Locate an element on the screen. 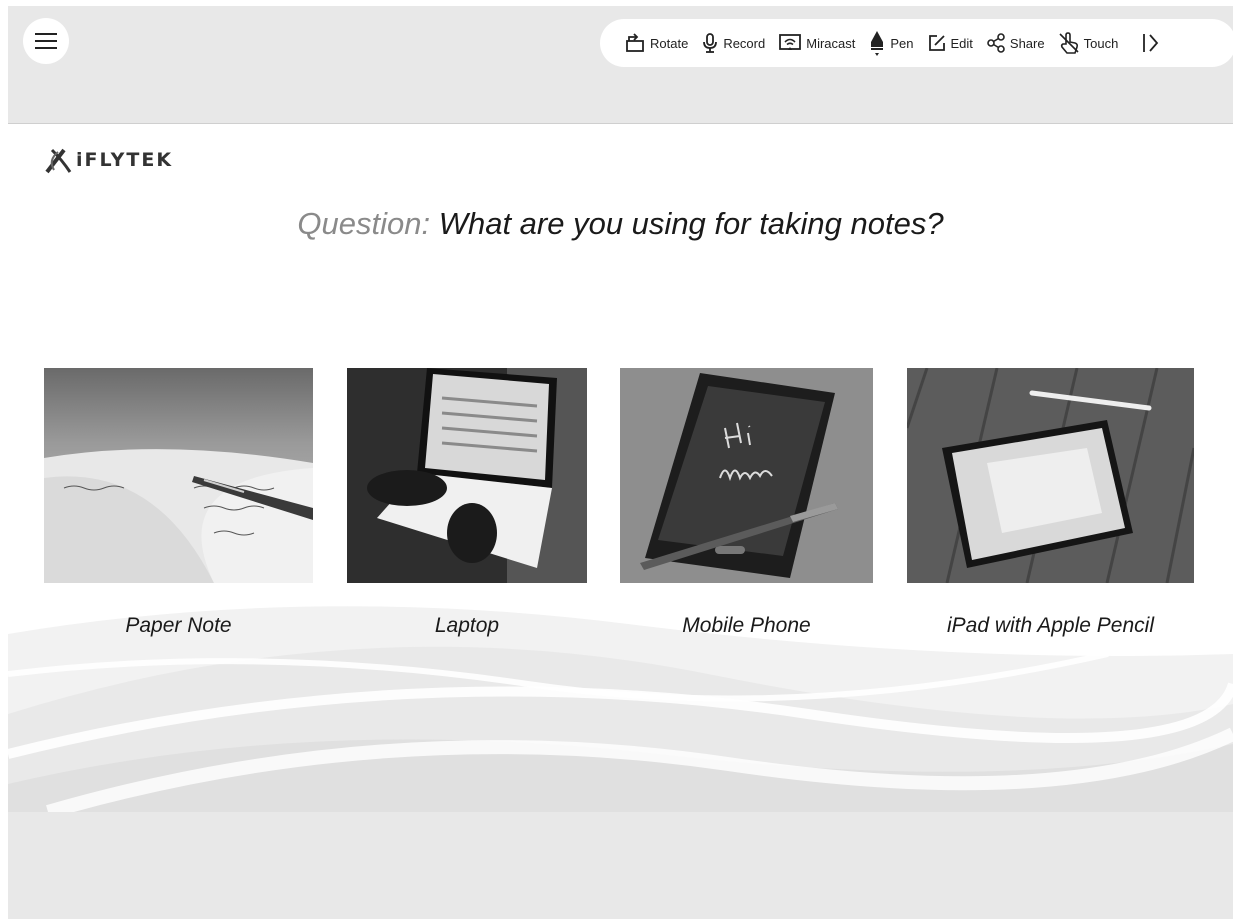  edit-icon is located at coordinates (936, 43).